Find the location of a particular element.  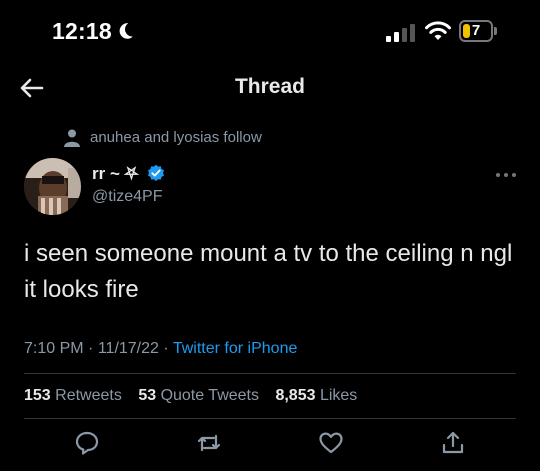

battery-level: 7 is located at coordinates (476, 30).